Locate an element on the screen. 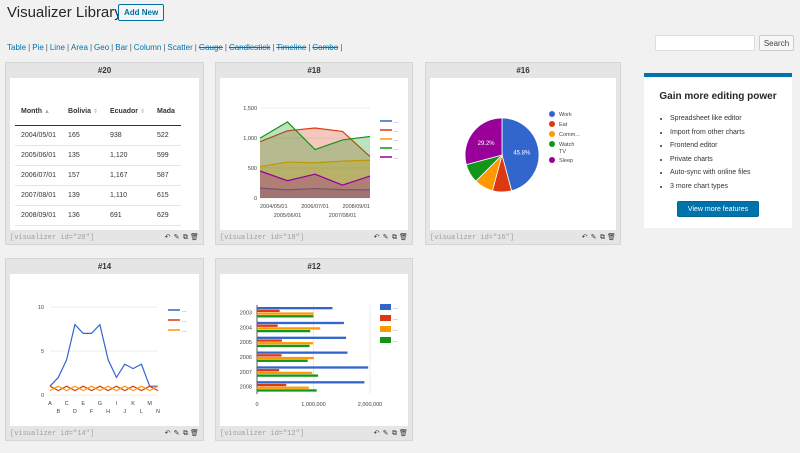 This screenshot has height=453, width=800. x-tick-label: 2008/09/01 is located at coordinates (356, 207).